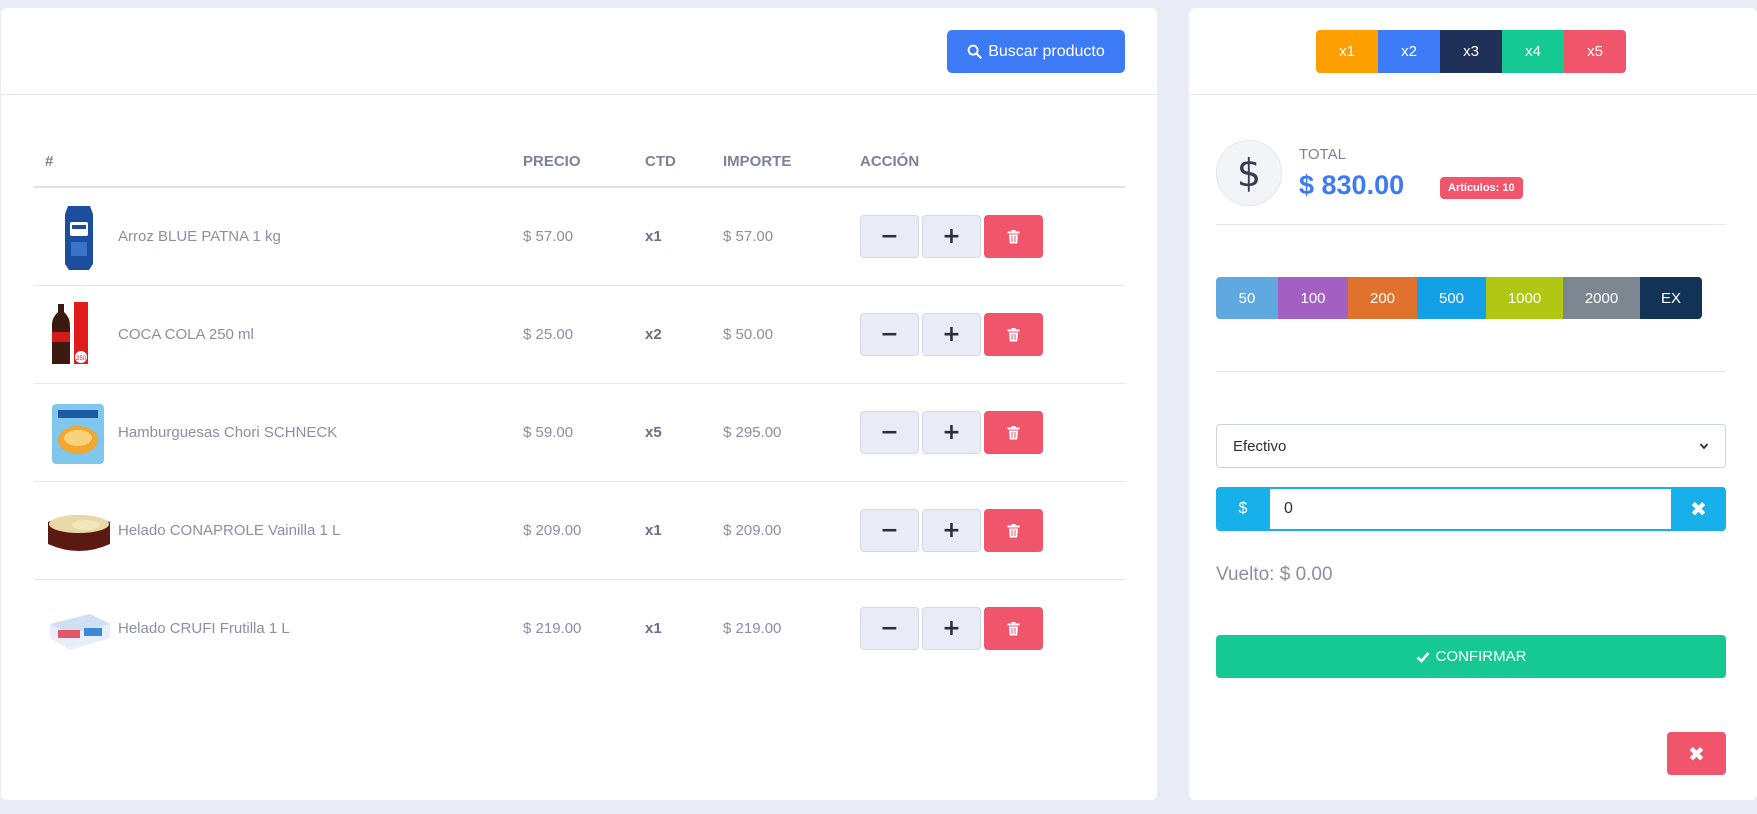  What do you see at coordinates (1347, 51) in the screenshot?
I see `multiplier-x1-button: x1` at bounding box center [1347, 51].